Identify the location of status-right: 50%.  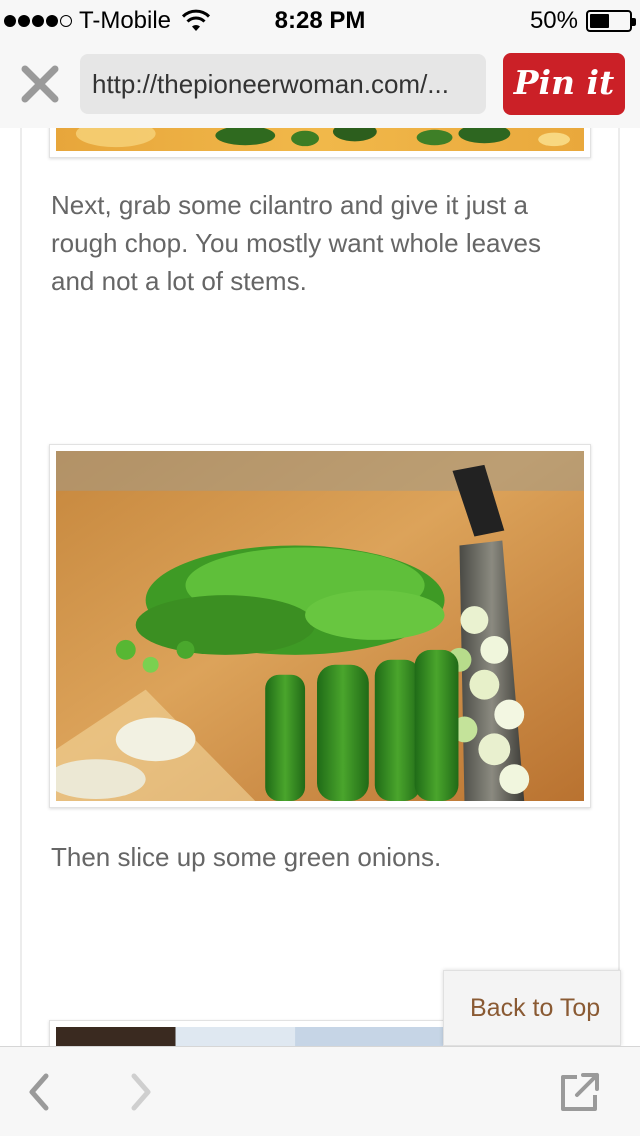
(582, 21).